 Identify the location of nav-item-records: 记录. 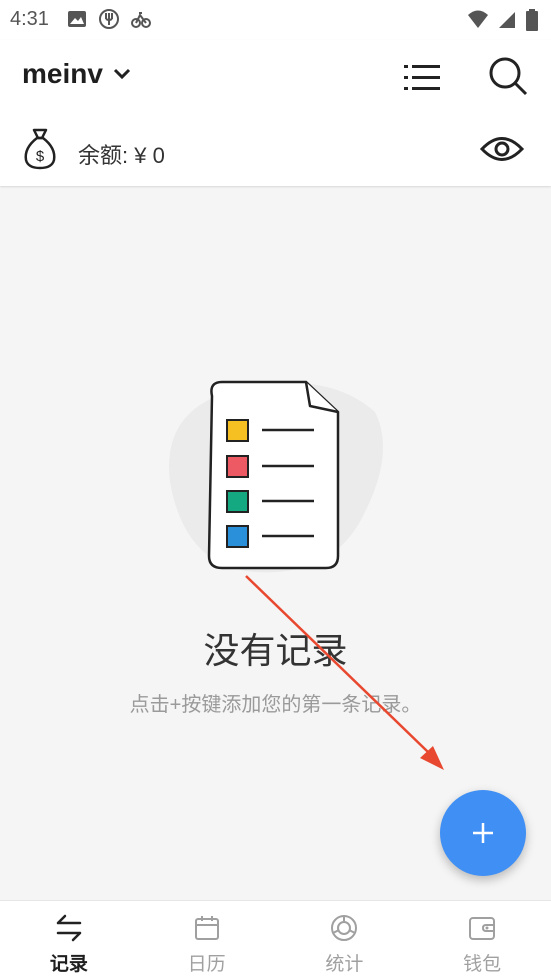
(69, 940).